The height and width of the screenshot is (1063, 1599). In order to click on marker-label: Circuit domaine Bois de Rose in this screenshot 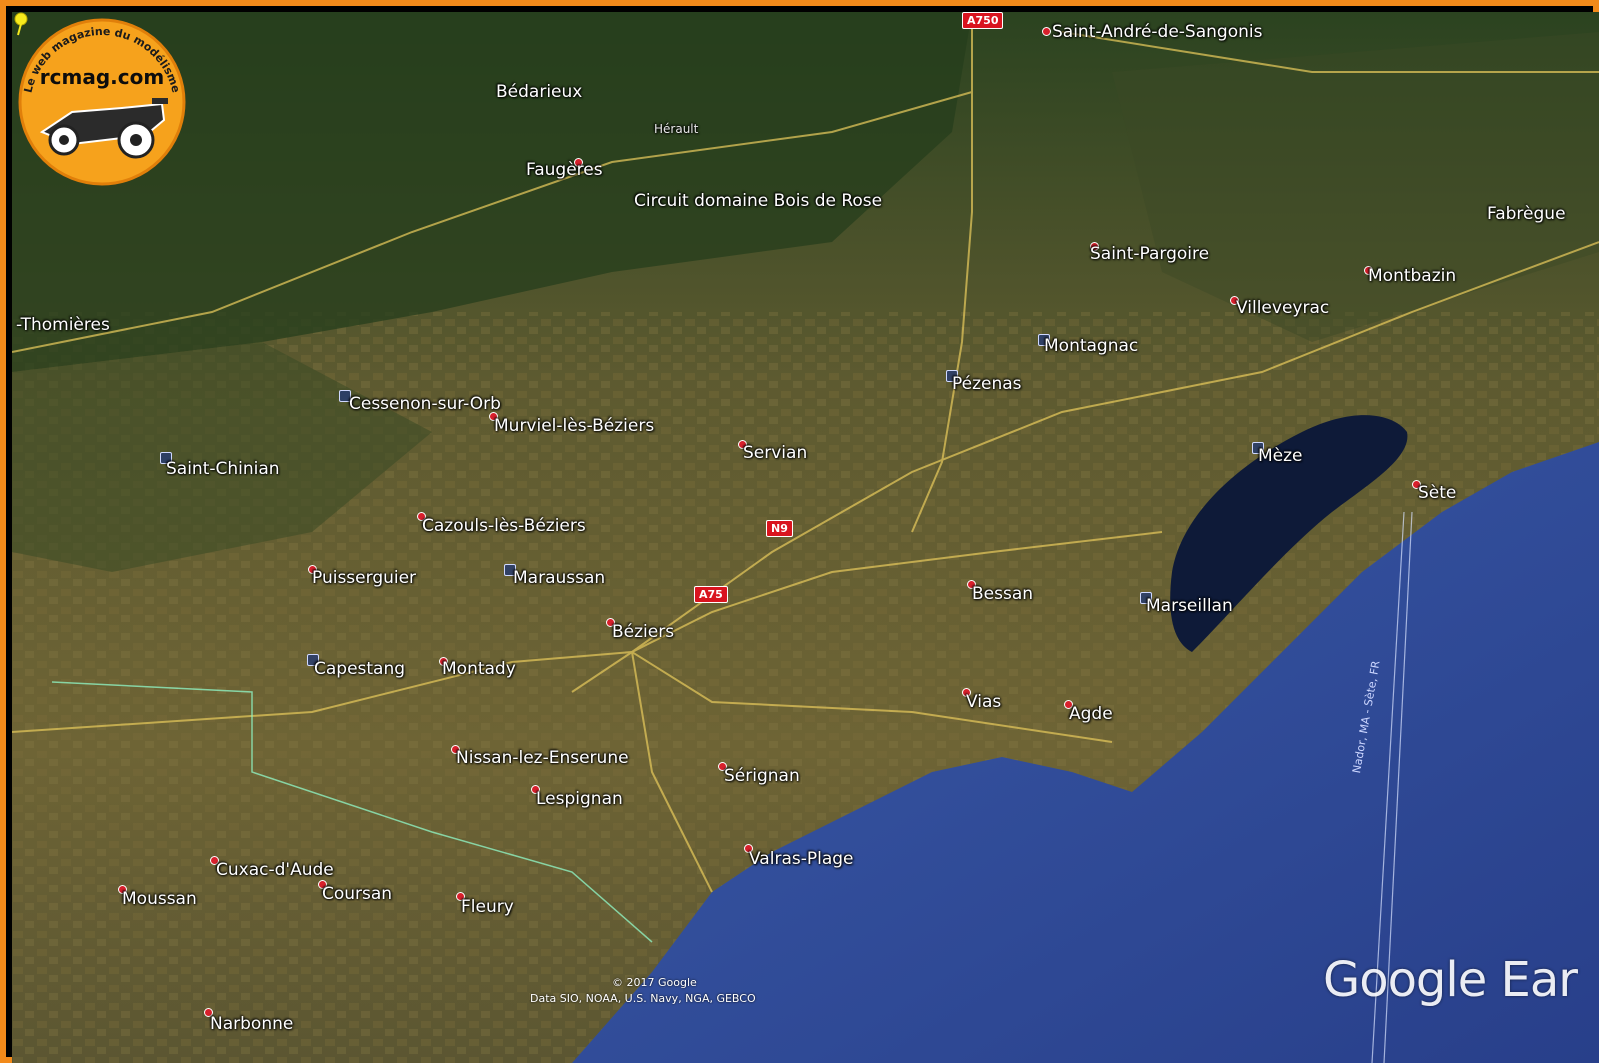, I will do `click(758, 201)`.